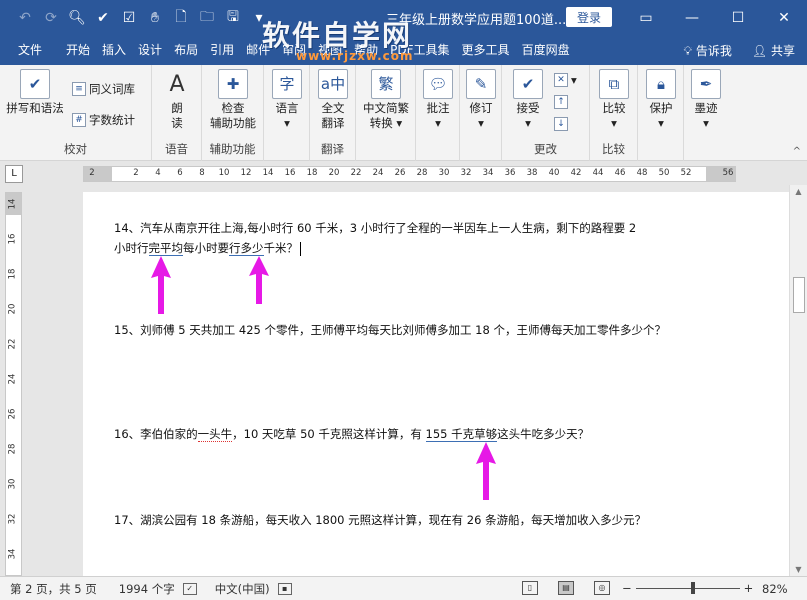 Image resolution: width=807 pixels, height=600 pixels. I want to click on read-aloud-line1: 朗, so click(177, 108).